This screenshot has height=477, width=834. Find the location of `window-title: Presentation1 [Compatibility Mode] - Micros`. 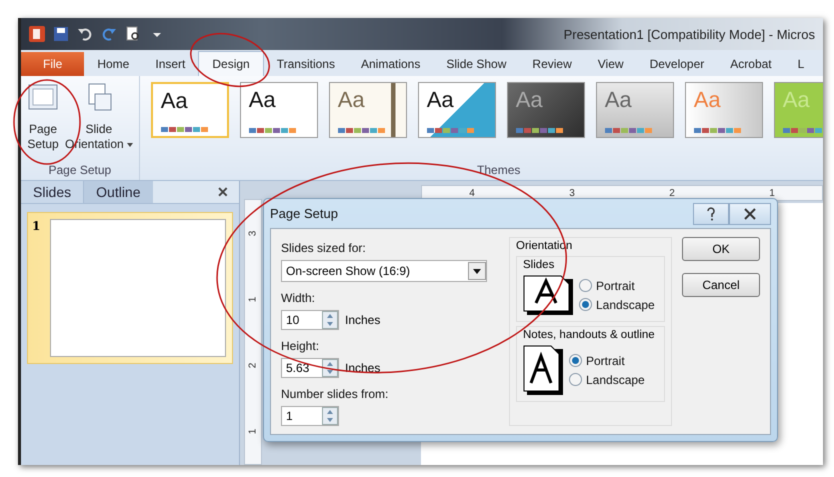

window-title: Presentation1 [Compatibility Mode] - Micros is located at coordinates (689, 34).